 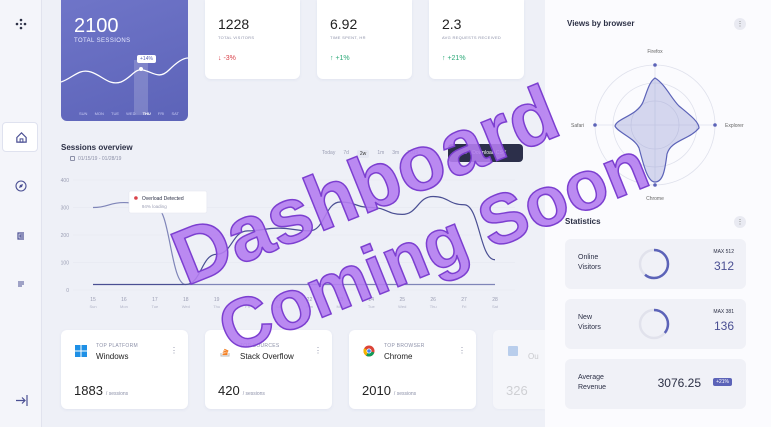 I want to click on date-range: 01/15/19 - 01/28/19, so click(x=95, y=159).